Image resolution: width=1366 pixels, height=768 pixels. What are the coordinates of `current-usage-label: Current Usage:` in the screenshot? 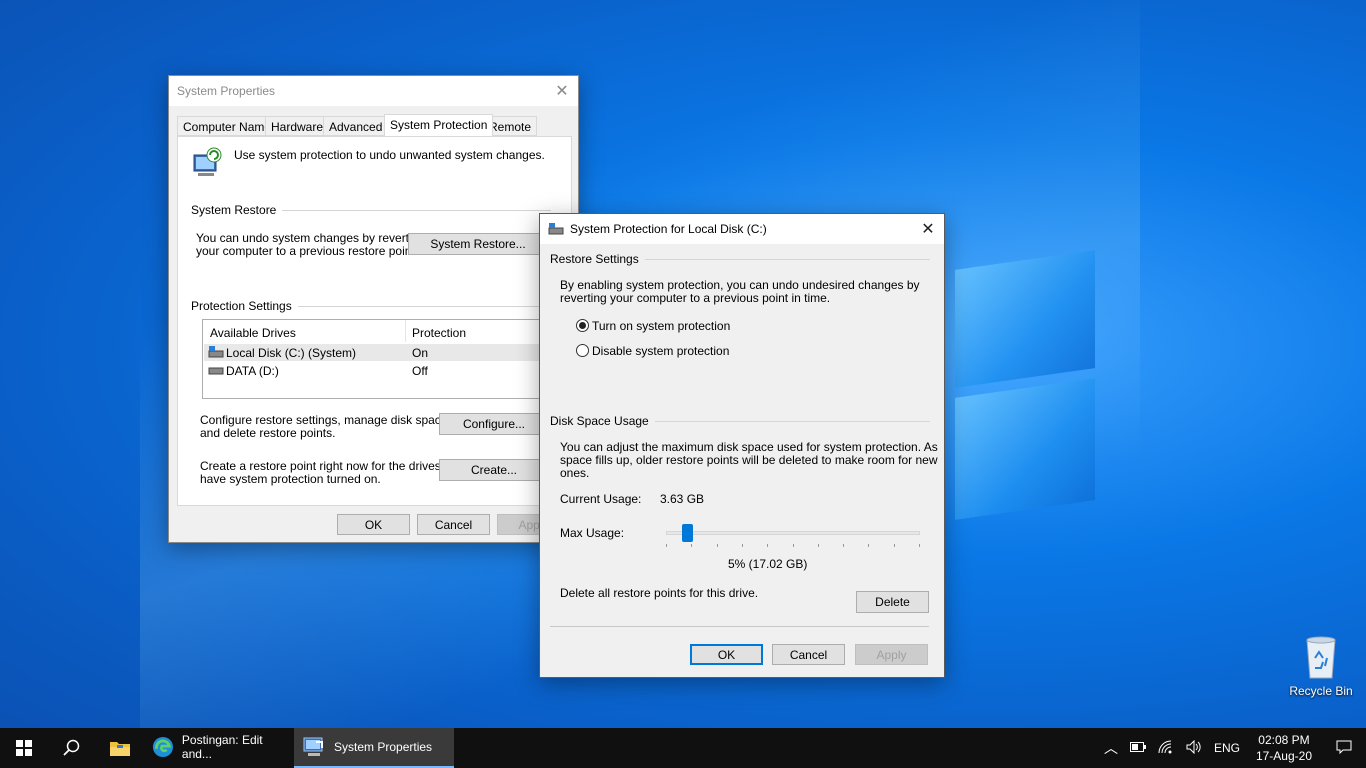 It's located at (601, 499).